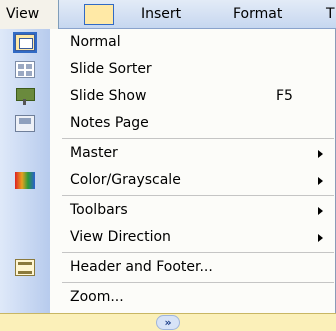 Image resolution: width=336 pixels, height=331 pixels. I want to click on double-chevron-down-icon: », so click(168, 322).